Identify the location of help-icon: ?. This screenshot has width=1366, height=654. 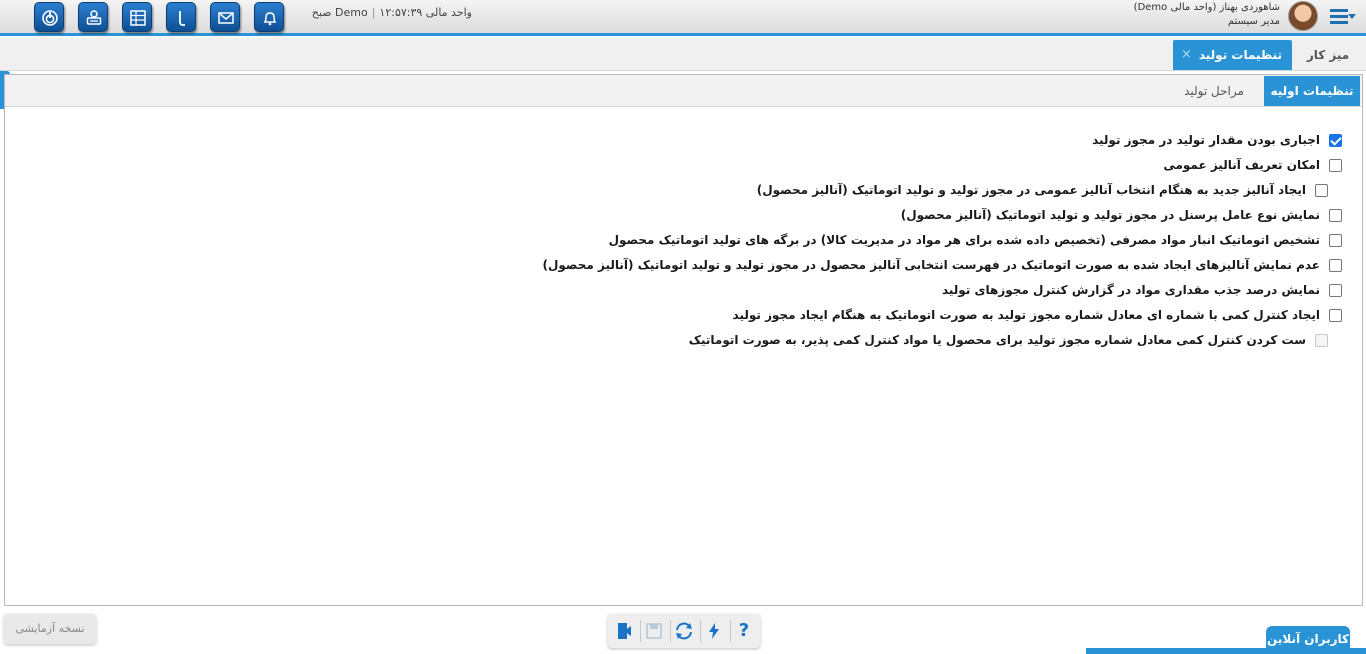
(744, 630).